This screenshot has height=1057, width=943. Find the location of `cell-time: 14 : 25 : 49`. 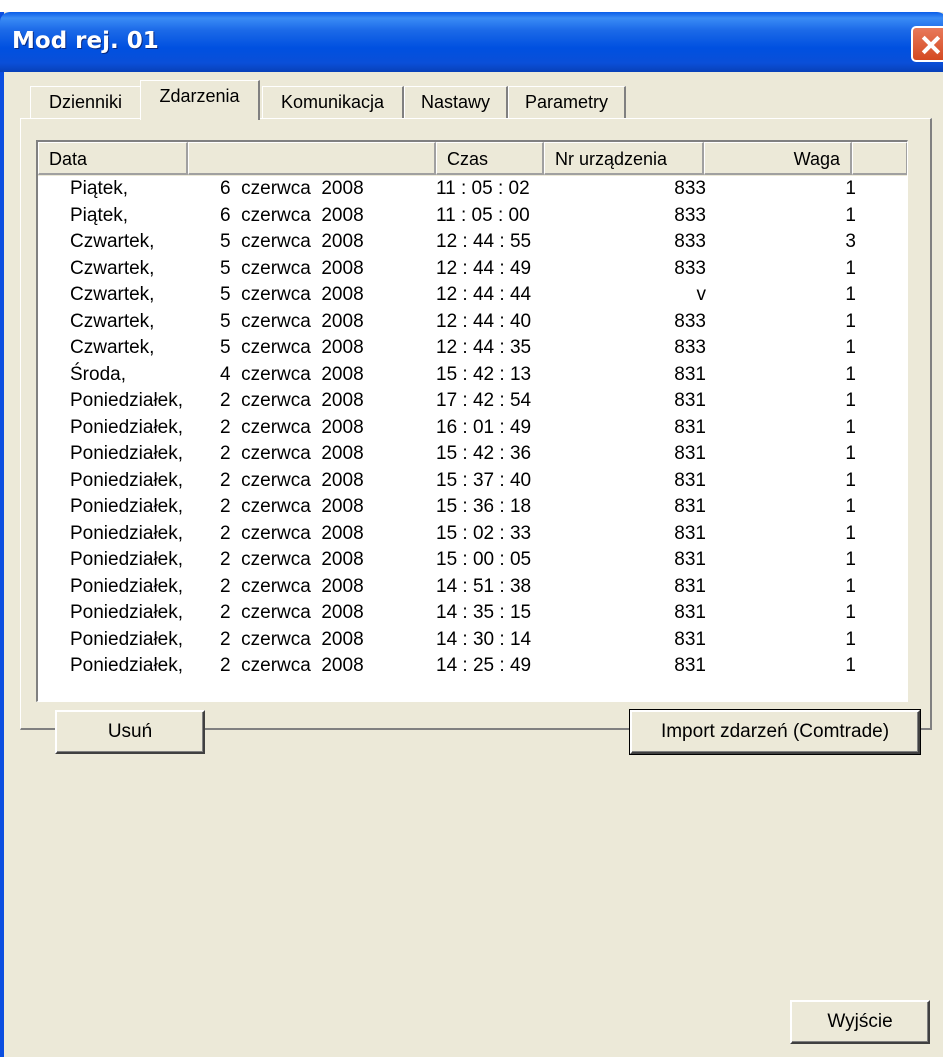

cell-time: 14 : 25 : 49 is located at coordinates (484, 665).